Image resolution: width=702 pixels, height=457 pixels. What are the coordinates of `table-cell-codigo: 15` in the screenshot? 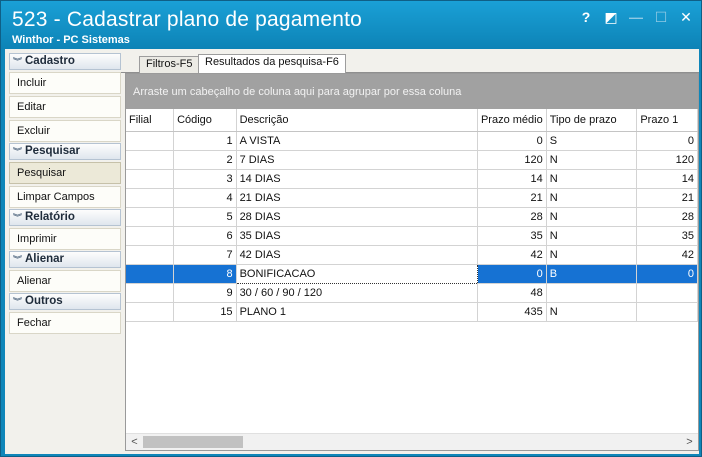 It's located at (205, 312).